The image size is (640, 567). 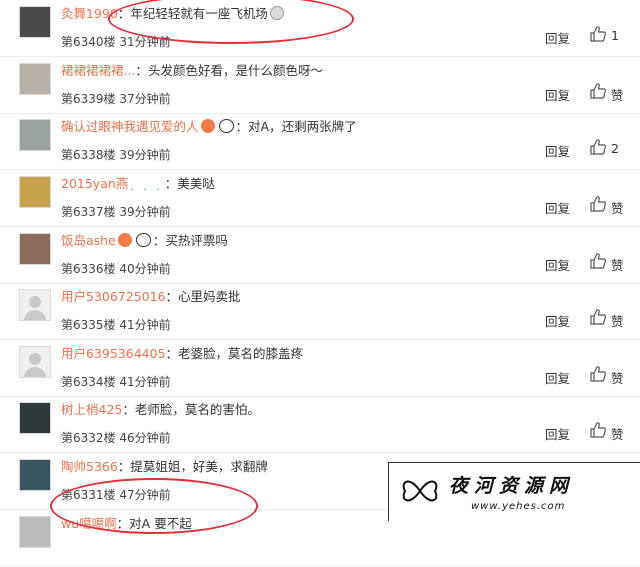 What do you see at coordinates (196, 240) in the screenshot?
I see `comment-text: 买热评票吗` at bounding box center [196, 240].